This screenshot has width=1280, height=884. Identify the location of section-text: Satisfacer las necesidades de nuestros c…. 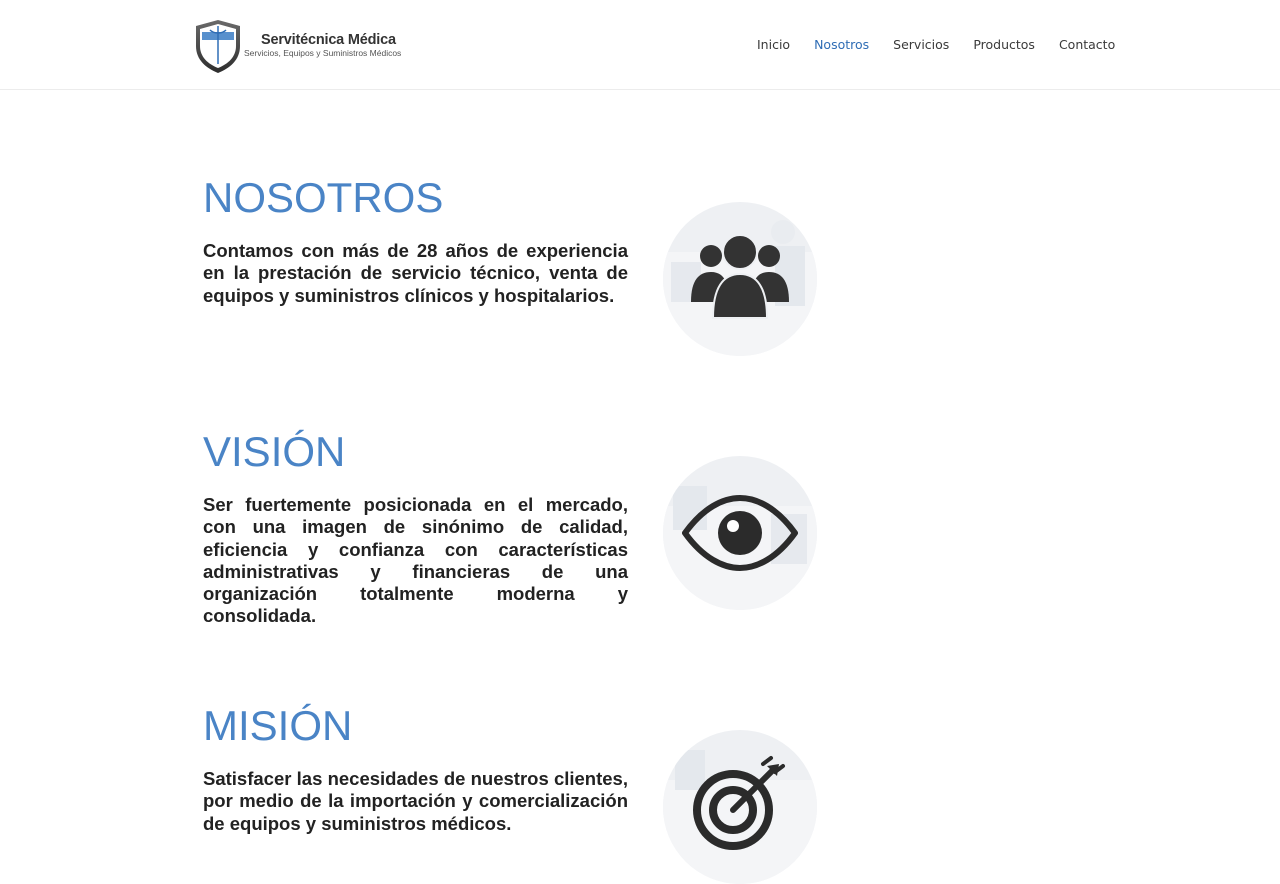
(415, 801).